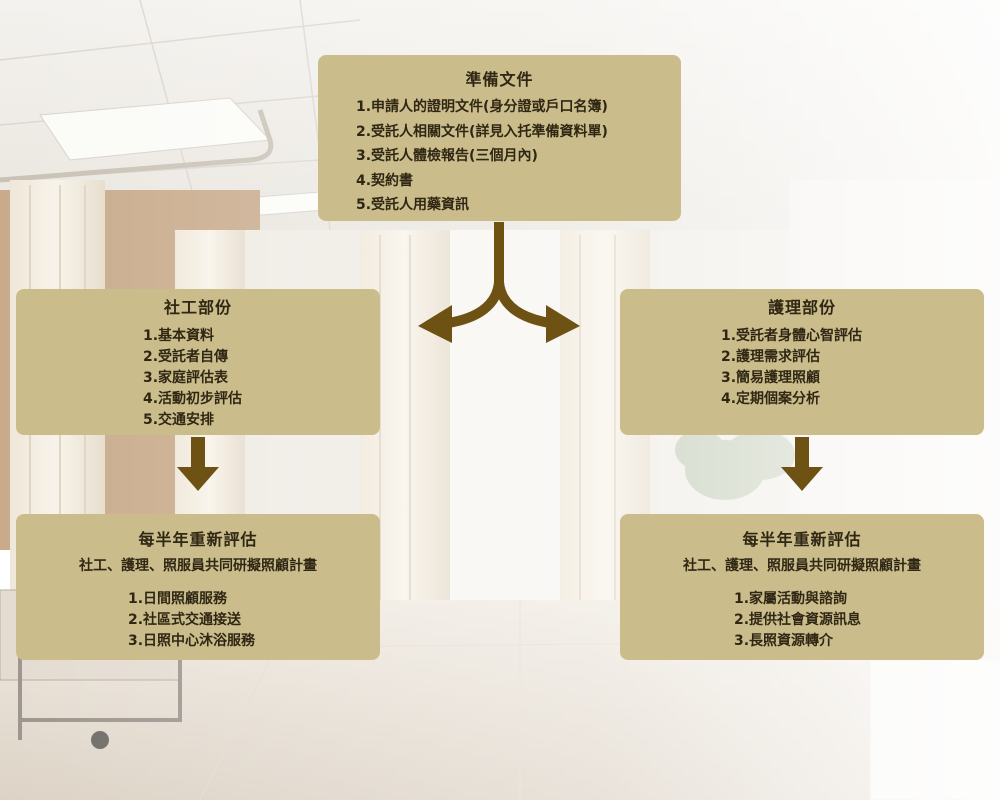 This screenshot has width=1000, height=800. I want to click on list-item: 4.定期個案分析, so click(771, 399).